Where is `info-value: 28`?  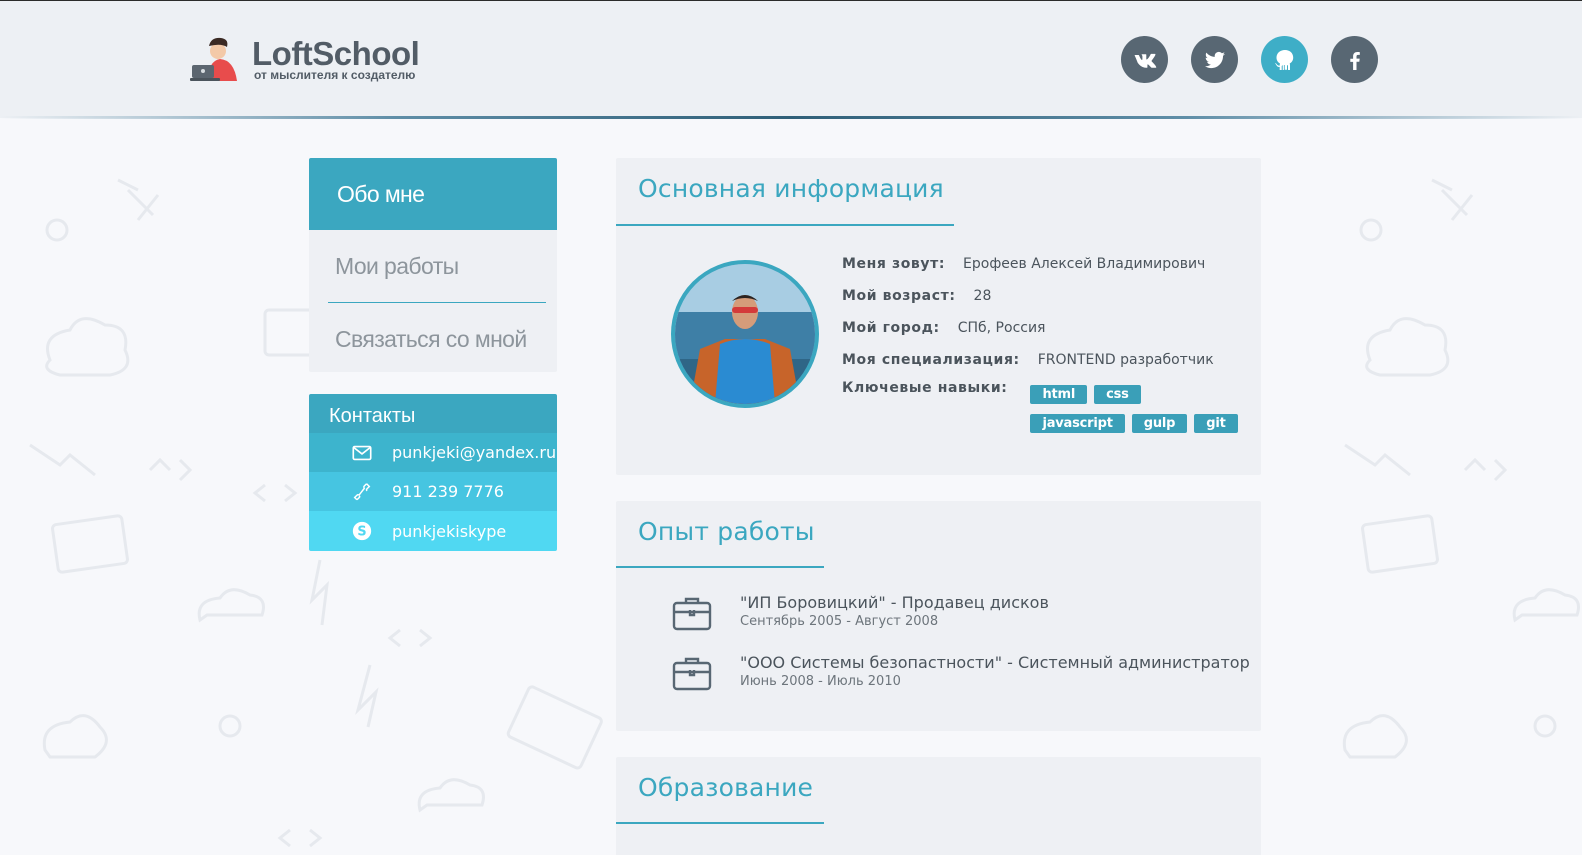
info-value: 28 is located at coordinates (982, 296).